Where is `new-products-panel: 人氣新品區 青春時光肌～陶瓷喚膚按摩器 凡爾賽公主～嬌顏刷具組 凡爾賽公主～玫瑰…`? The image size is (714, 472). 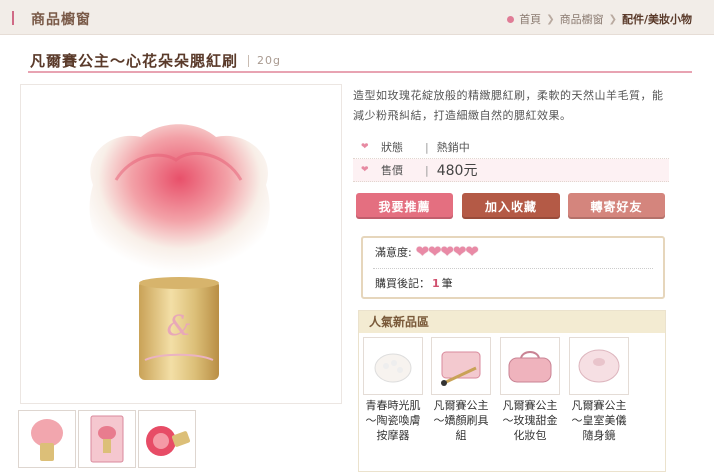
new-products-panel: 人氣新品區 青春時光肌～陶瓷喚膚按摩器 凡爾賽公主～嬌顏刷具組 凡爾賽公主～玫瑰… is located at coordinates (512, 391).